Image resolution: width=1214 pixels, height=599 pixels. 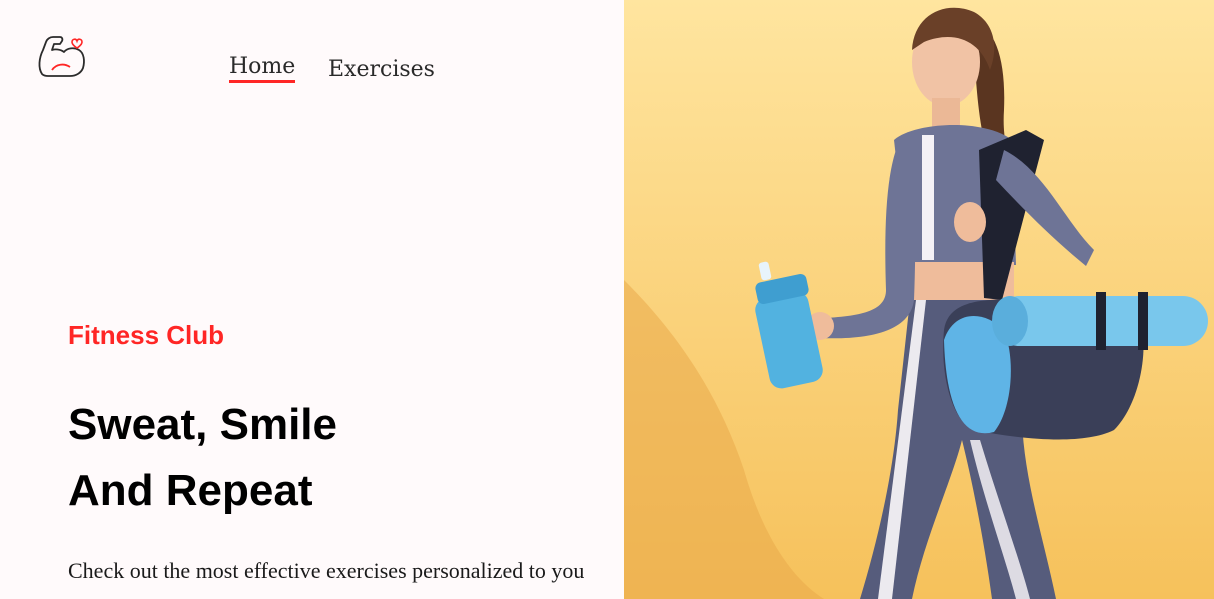 What do you see at coordinates (262, 68) in the screenshot?
I see `nav-link-home: Home` at bounding box center [262, 68].